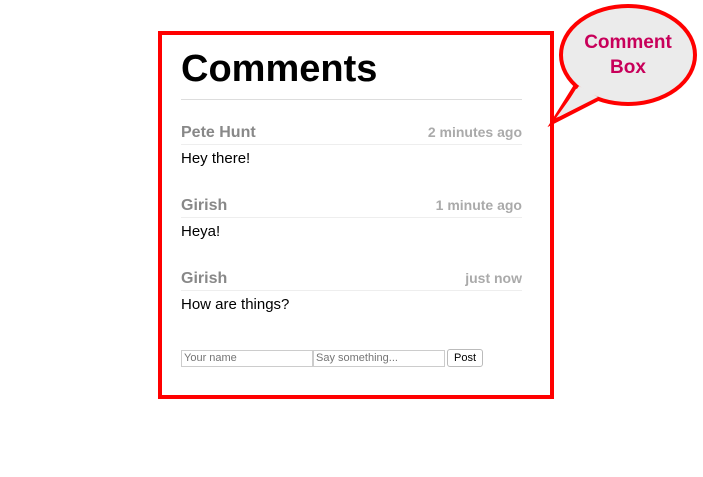 The width and height of the screenshot is (703, 477). What do you see at coordinates (628, 42) in the screenshot?
I see `callout-line: Comment` at bounding box center [628, 42].